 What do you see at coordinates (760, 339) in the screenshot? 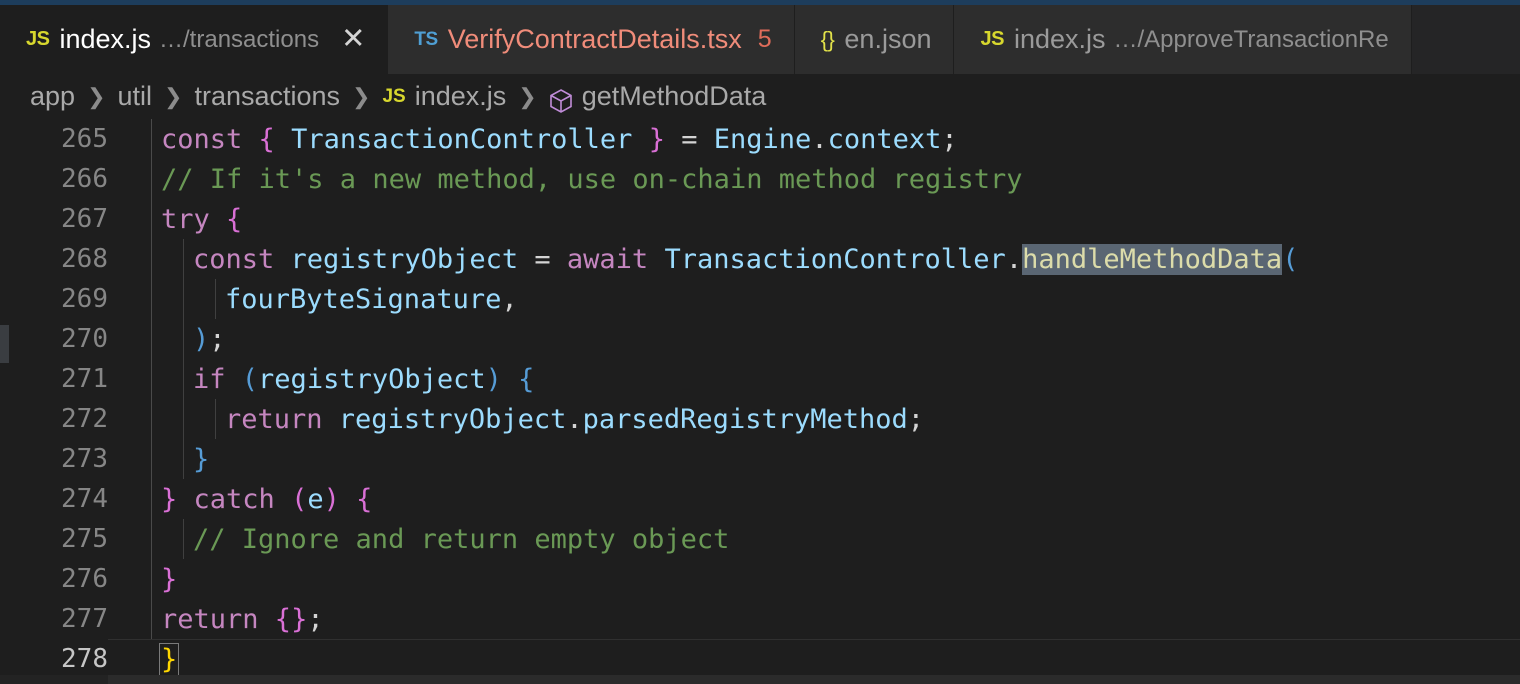
I see `code-line: 270);` at bounding box center [760, 339].